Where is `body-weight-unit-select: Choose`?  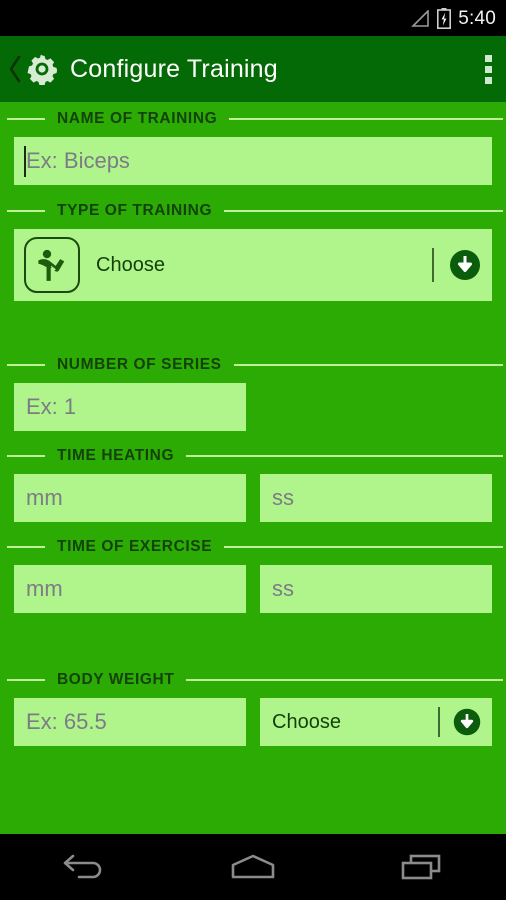 body-weight-unit-select: Choose is located at coordinates (376, 722).